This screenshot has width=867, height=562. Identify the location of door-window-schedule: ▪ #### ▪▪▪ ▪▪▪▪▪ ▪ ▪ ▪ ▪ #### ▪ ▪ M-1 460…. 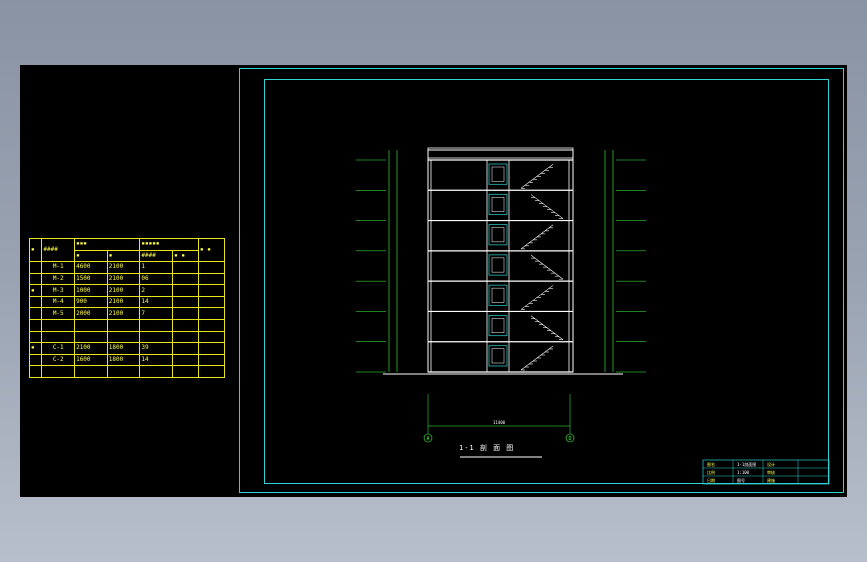
(126, 307).